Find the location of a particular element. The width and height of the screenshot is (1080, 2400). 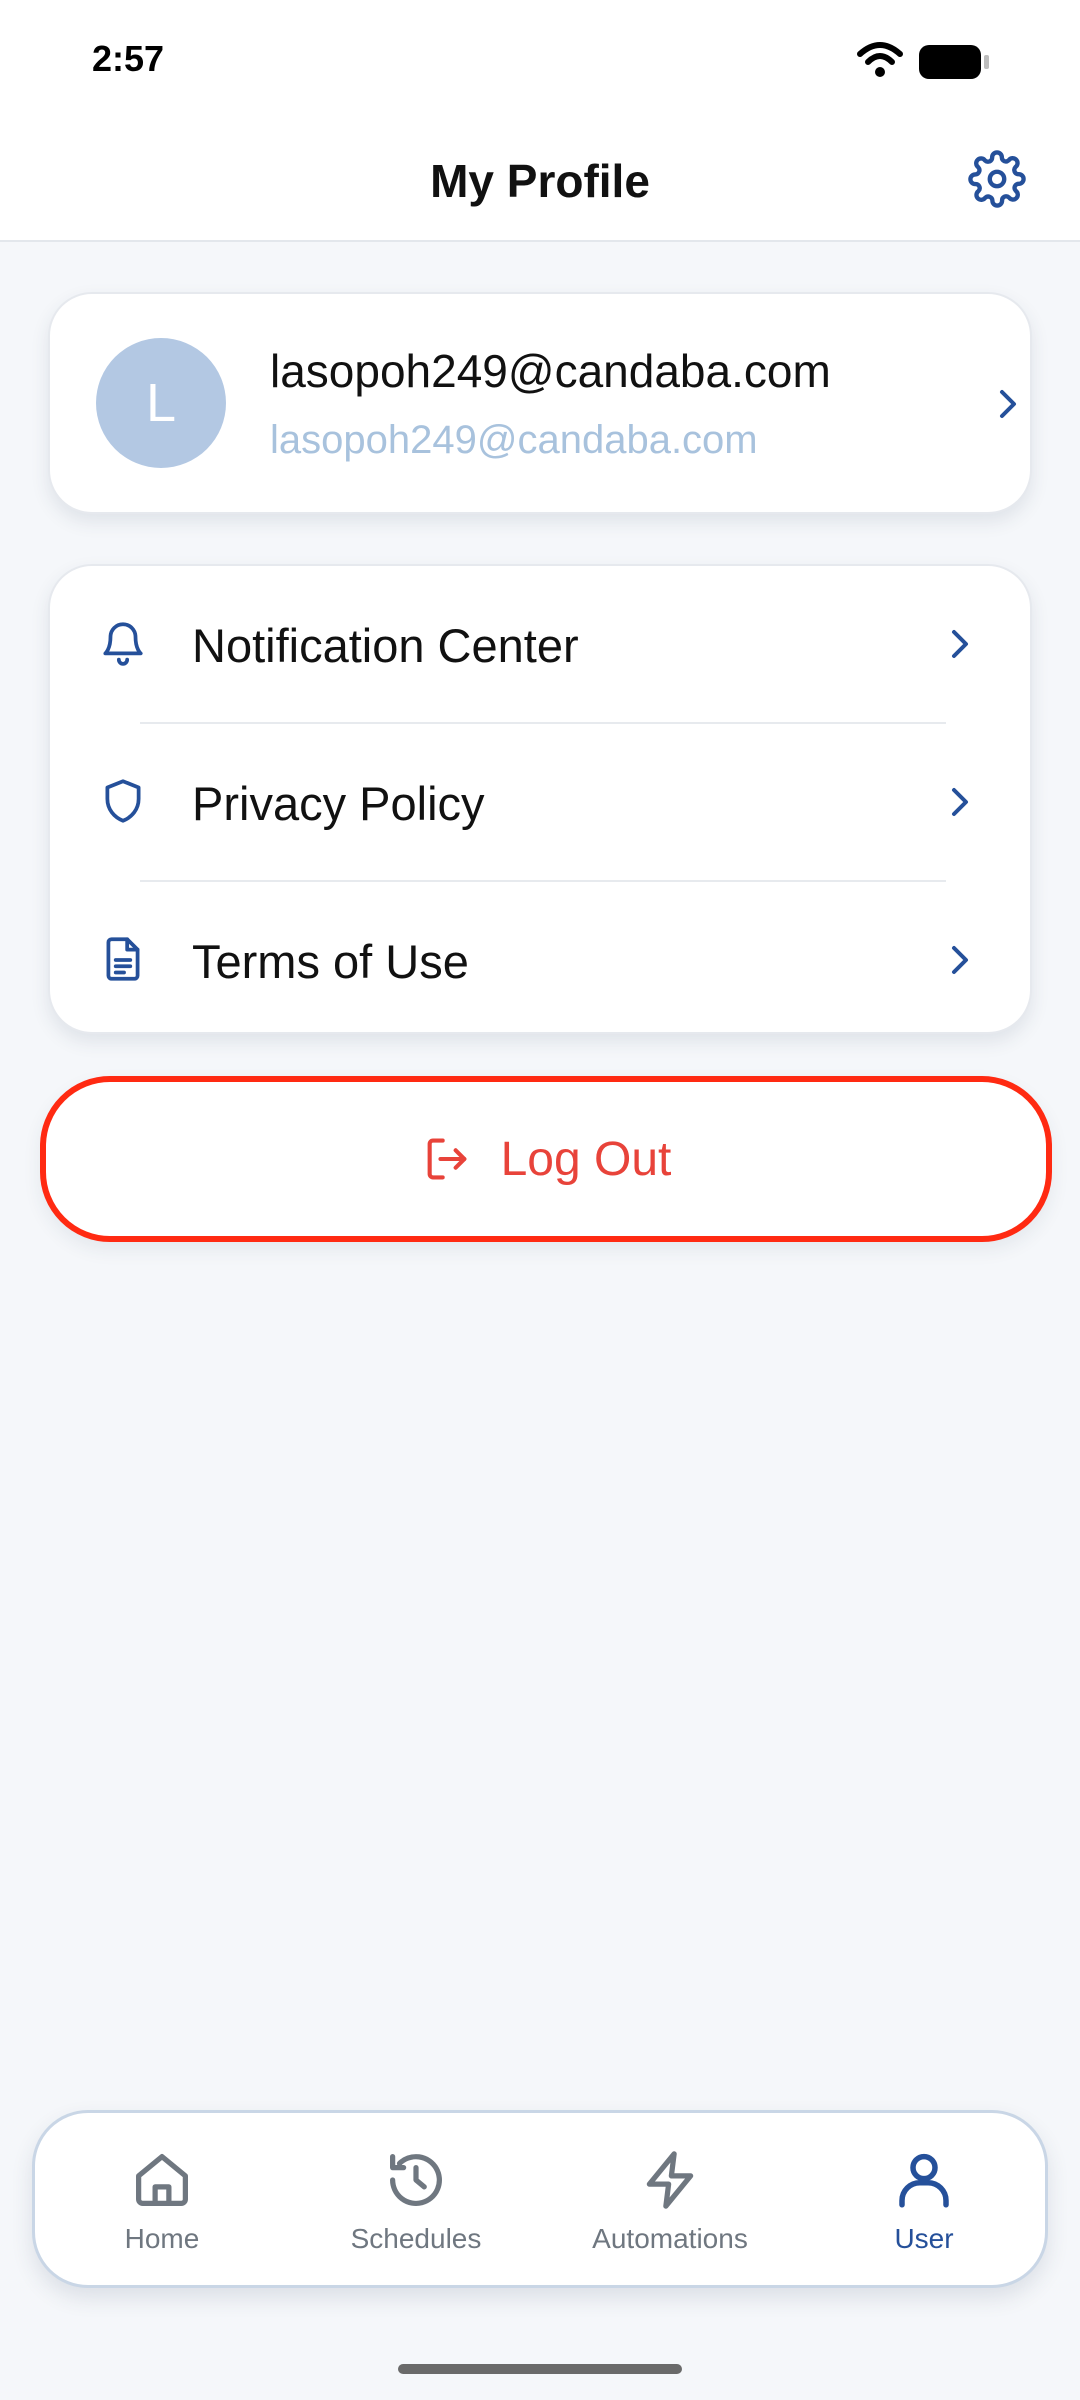

bottom-nav: Home Schedules Automations User is located at coordinates (540, 2199).